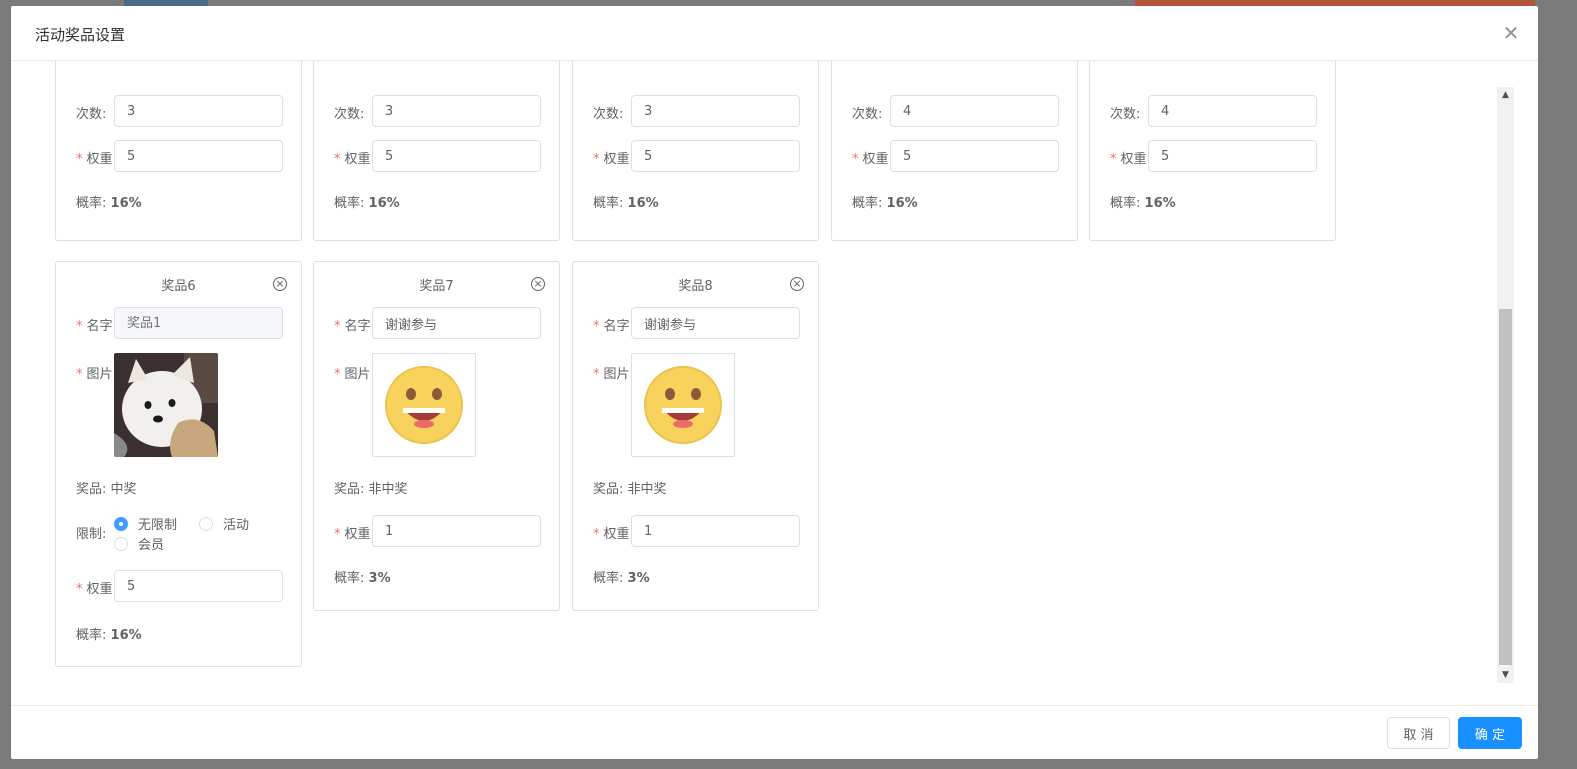  I want to click on scroll-down-icon: ▼, so click(1505, 675).